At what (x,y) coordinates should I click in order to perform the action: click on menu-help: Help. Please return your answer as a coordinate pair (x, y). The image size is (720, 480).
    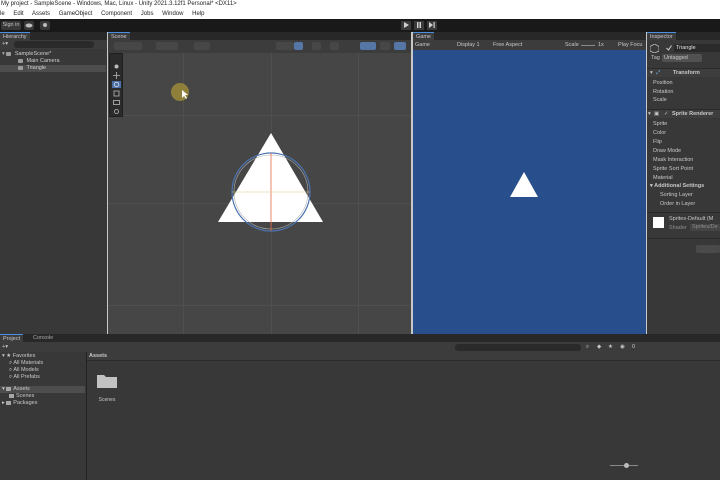
    Looking at the image, I should click on (198, 14).